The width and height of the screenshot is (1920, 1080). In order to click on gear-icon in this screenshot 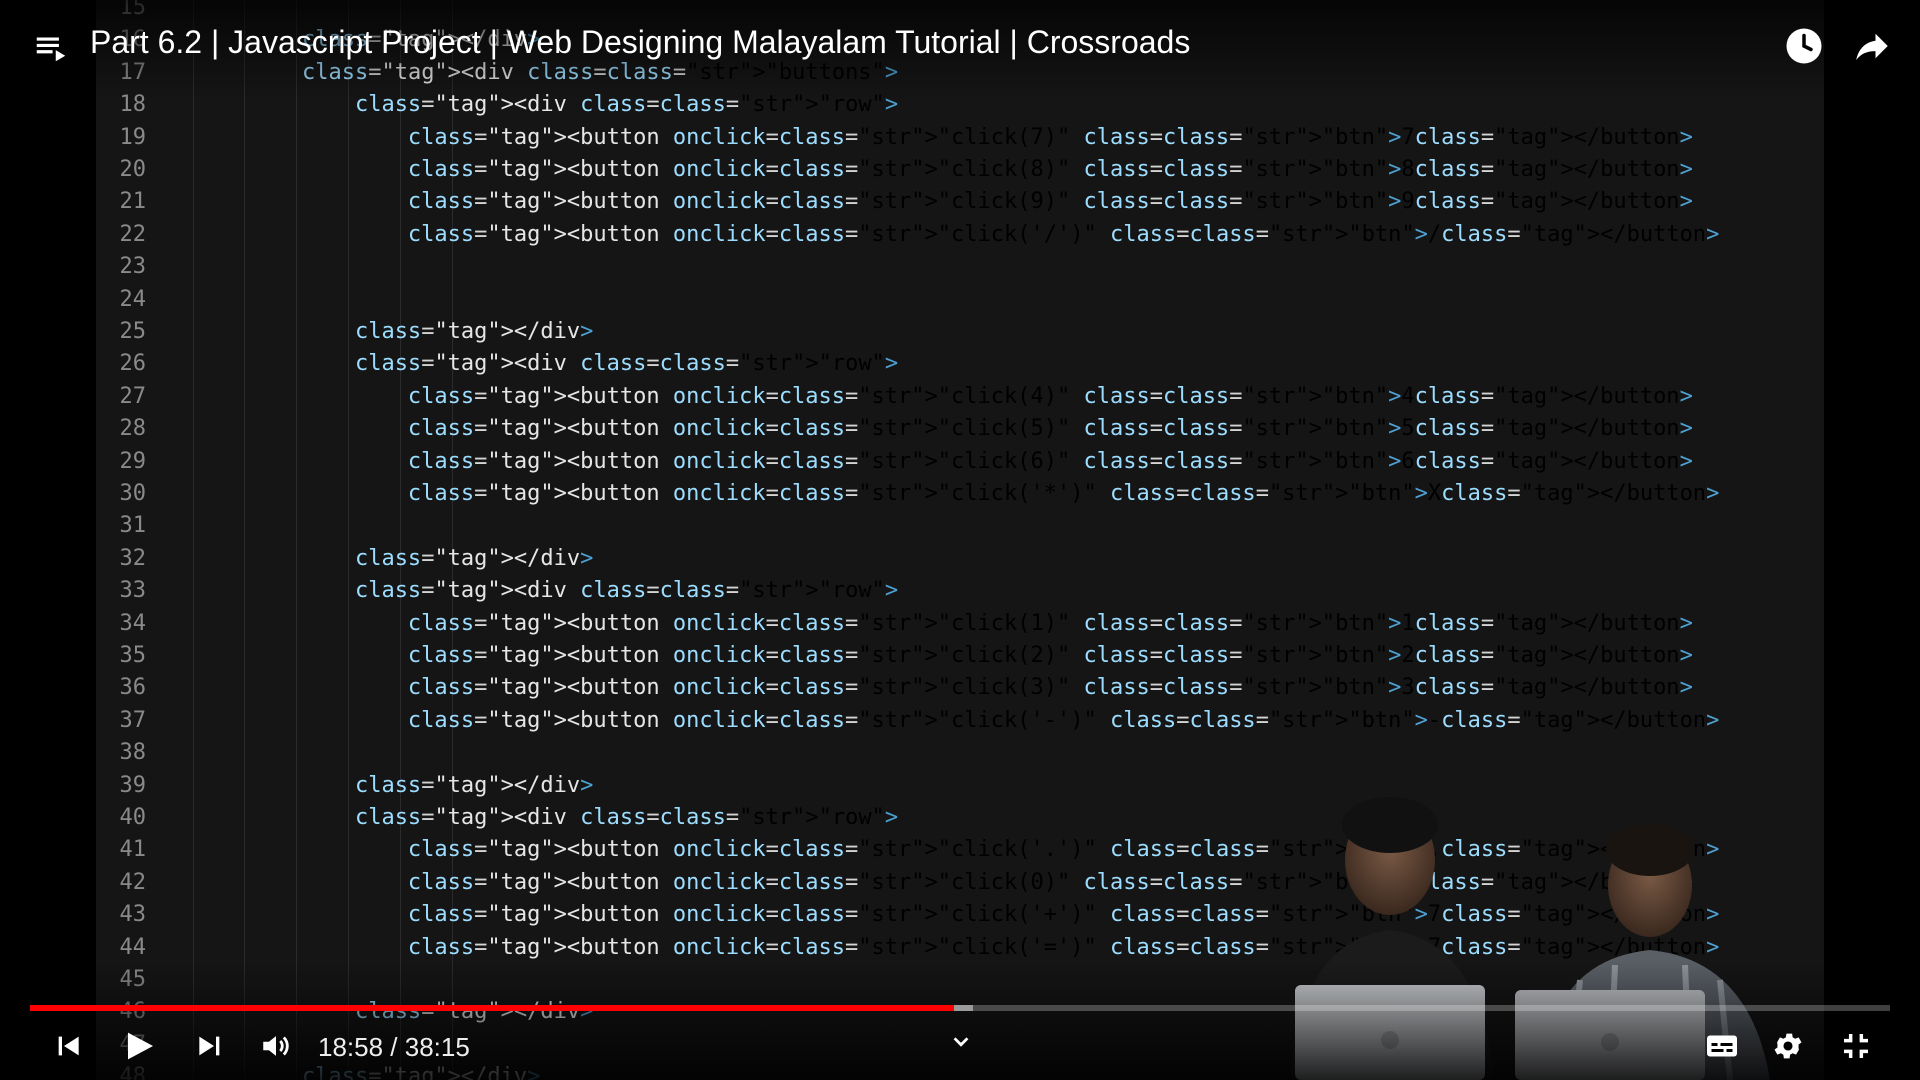, I will do `click(1788, 1046)`.